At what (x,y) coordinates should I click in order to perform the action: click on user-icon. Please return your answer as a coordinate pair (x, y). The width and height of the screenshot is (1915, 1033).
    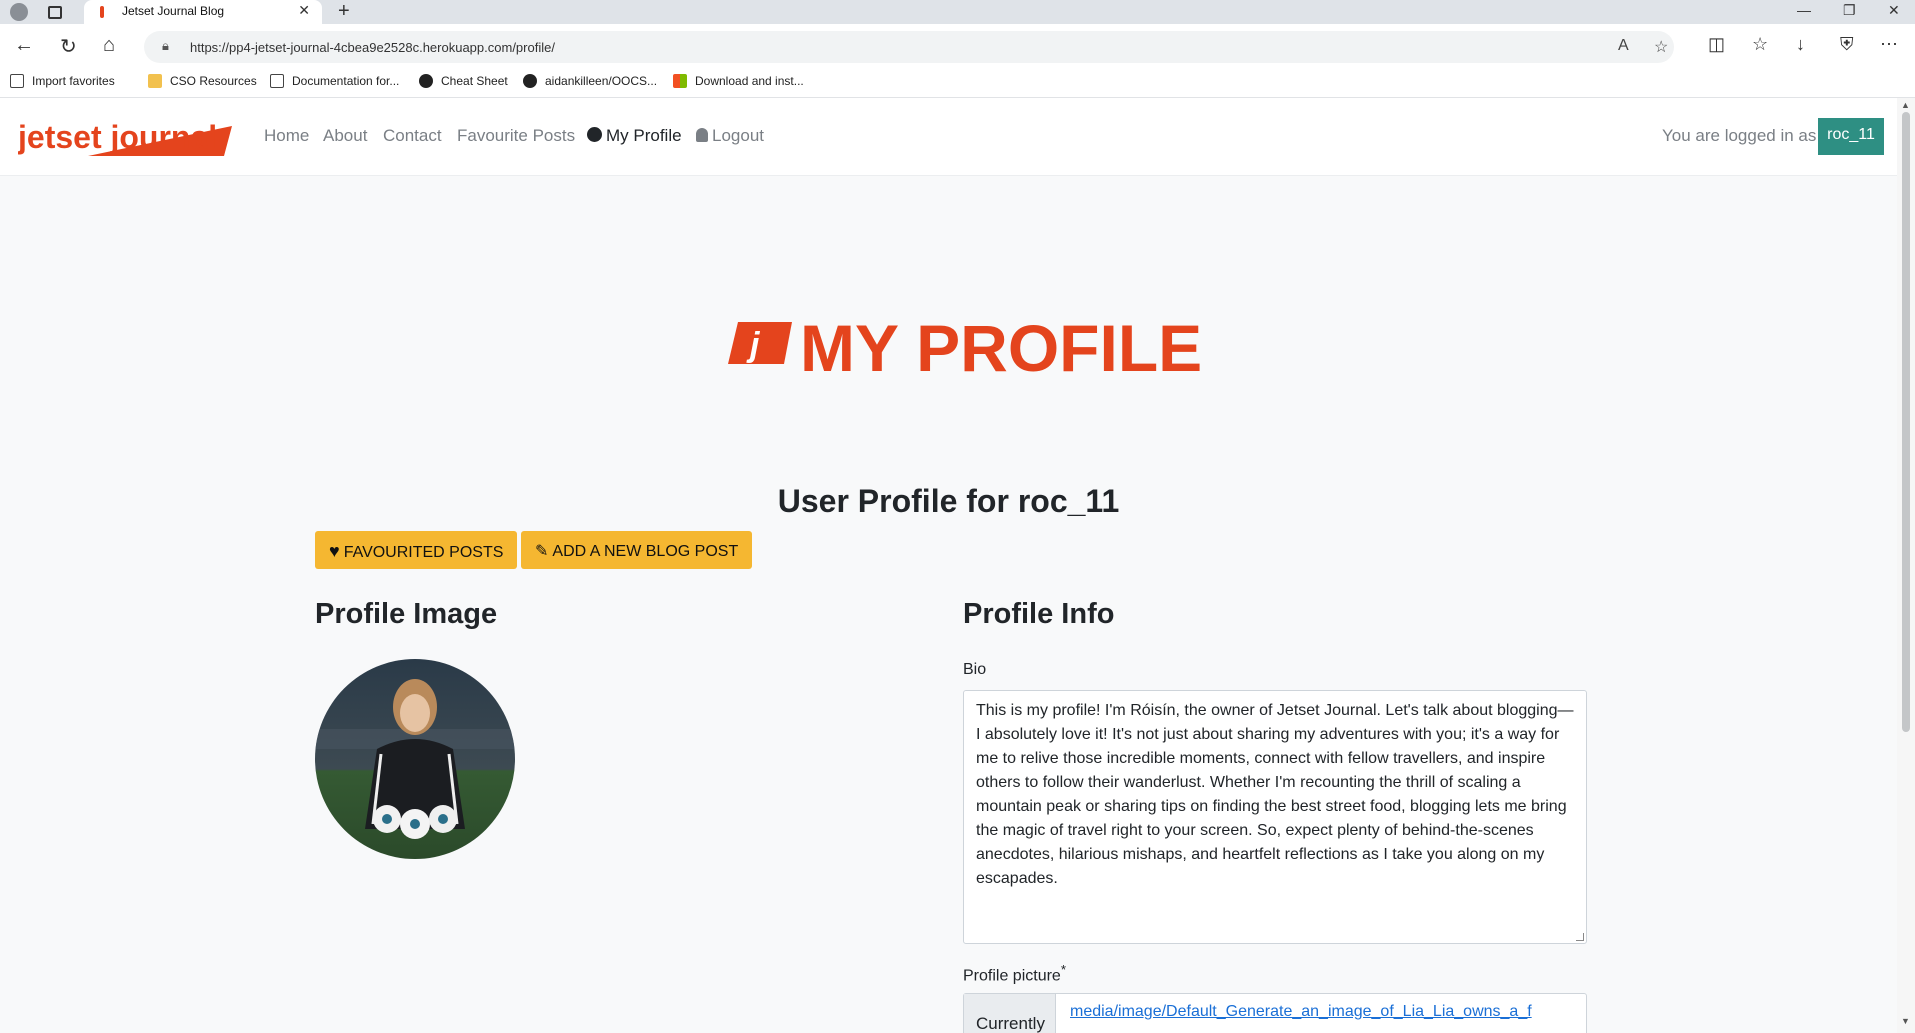
    Looking at the image, I should click on (702, 135).